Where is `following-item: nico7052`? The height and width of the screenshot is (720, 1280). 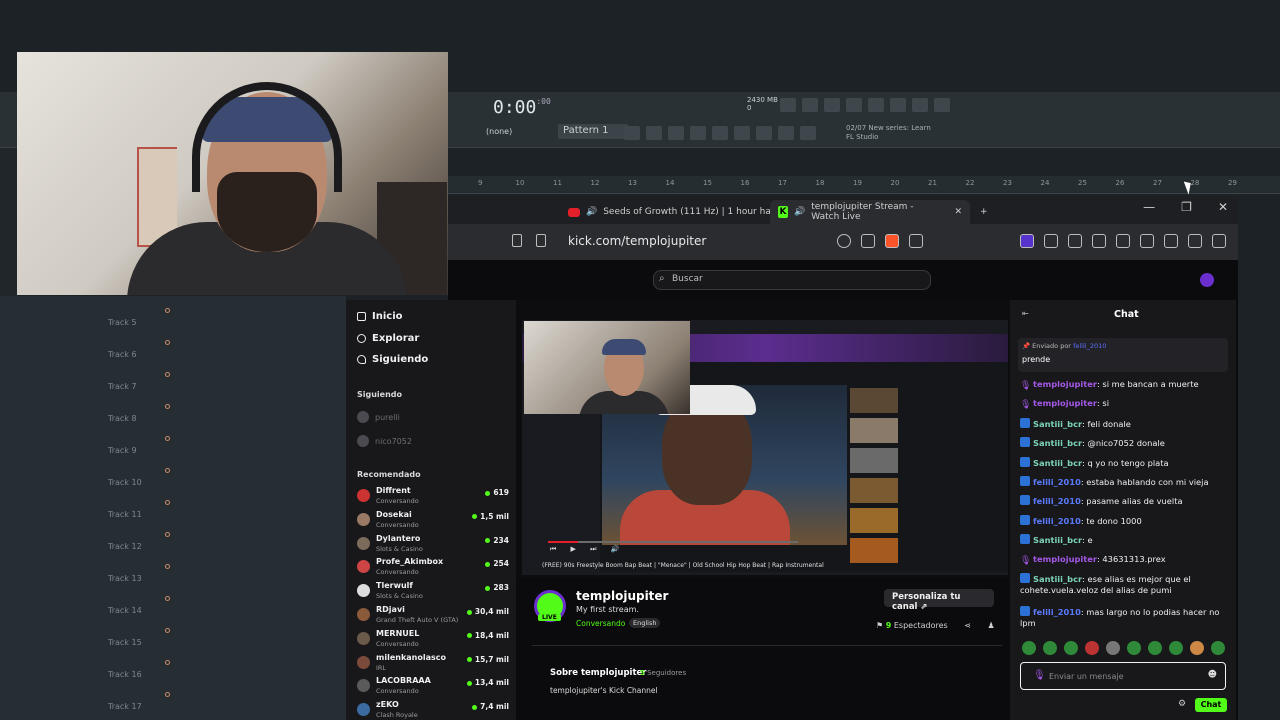
following-item: nico7052 is located at coordinates (384, 441).